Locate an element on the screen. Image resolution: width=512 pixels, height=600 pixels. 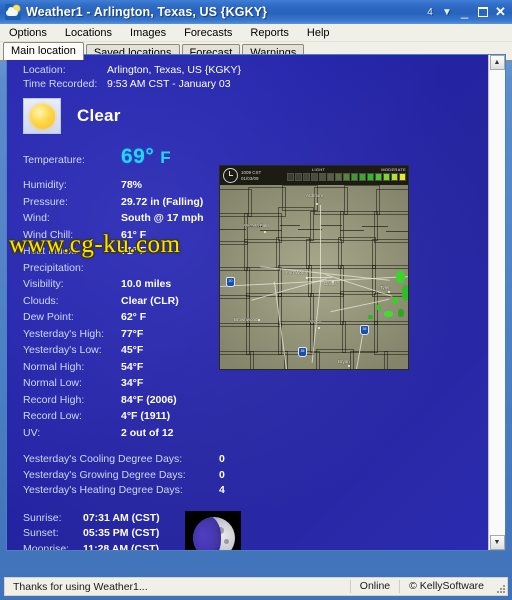
degree-day-value: 4 is located at coordinates (222, 490).